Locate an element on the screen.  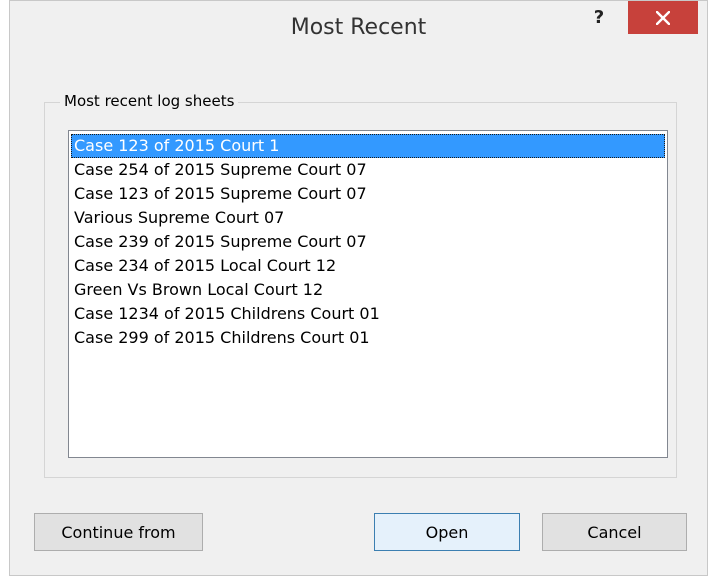
group-label: Most recent log sheets is located at coordinates (149, 101).